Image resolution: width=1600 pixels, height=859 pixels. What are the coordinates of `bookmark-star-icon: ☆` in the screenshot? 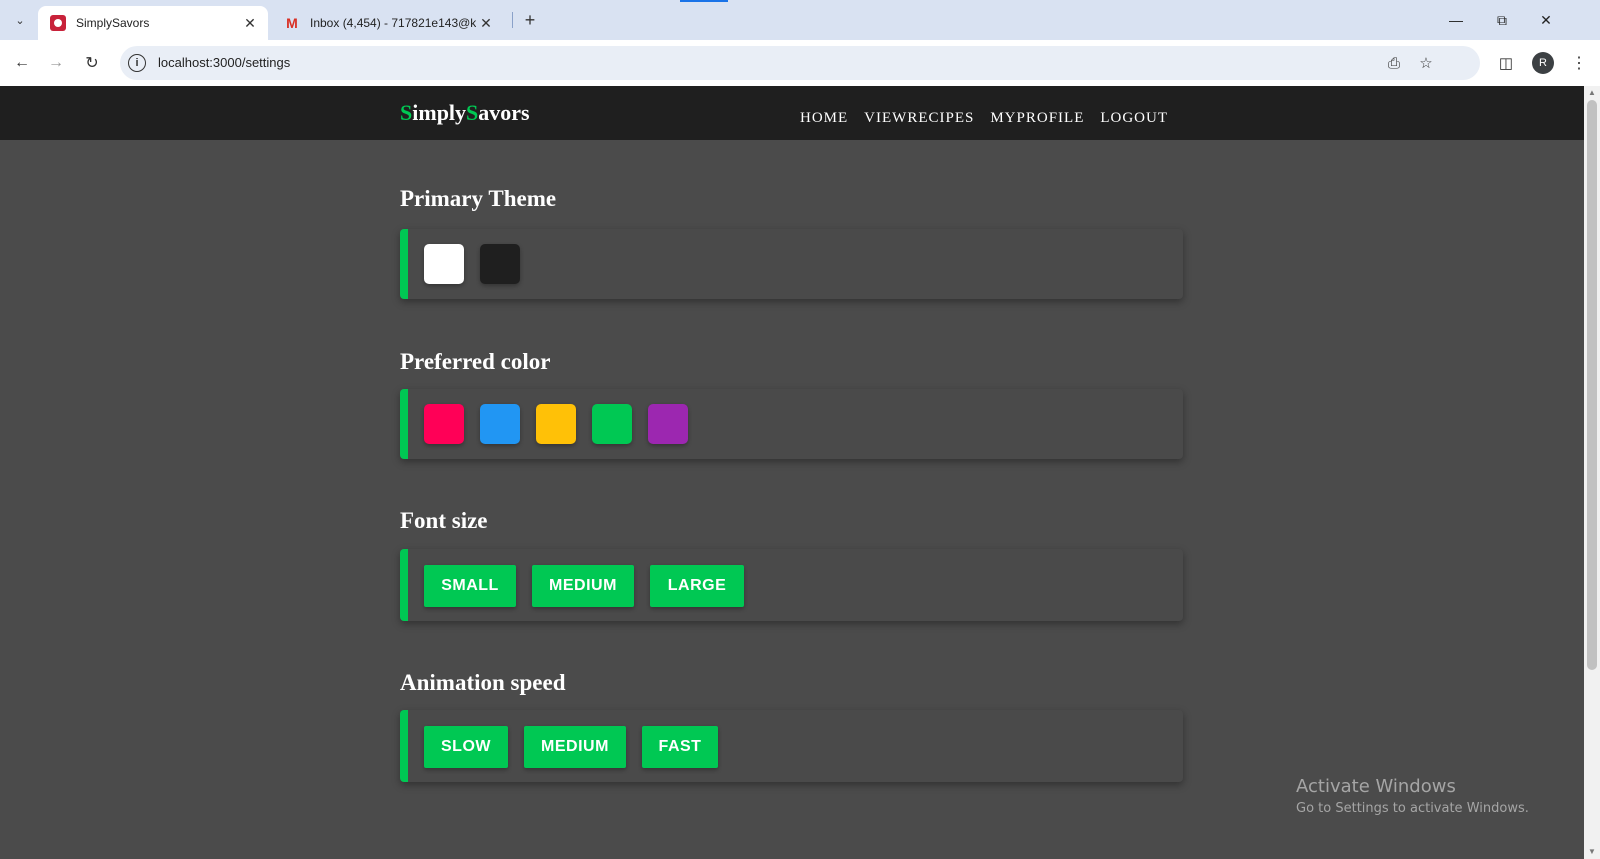 It's located at (1426, 63).